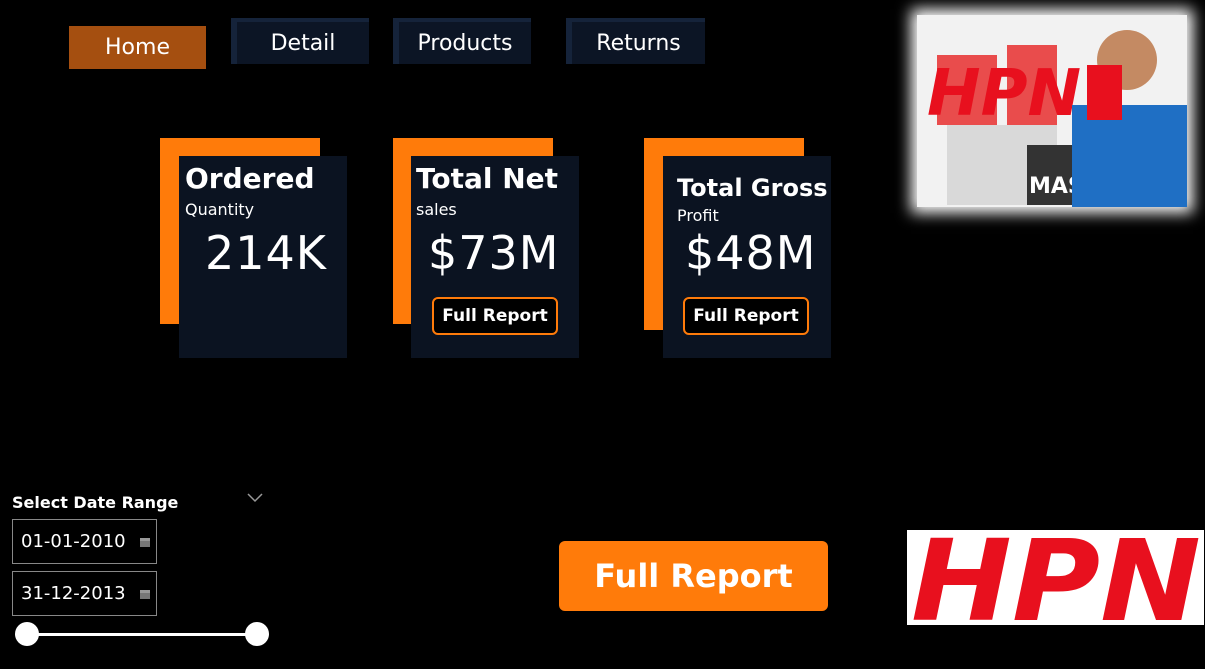 Image resolution: width=1205 pixels, height=669 pixels. What do you see at coordinates (250, 178) in the screenshot?
I see `kpi-title: Ordered` at bounding box center [250, 178].